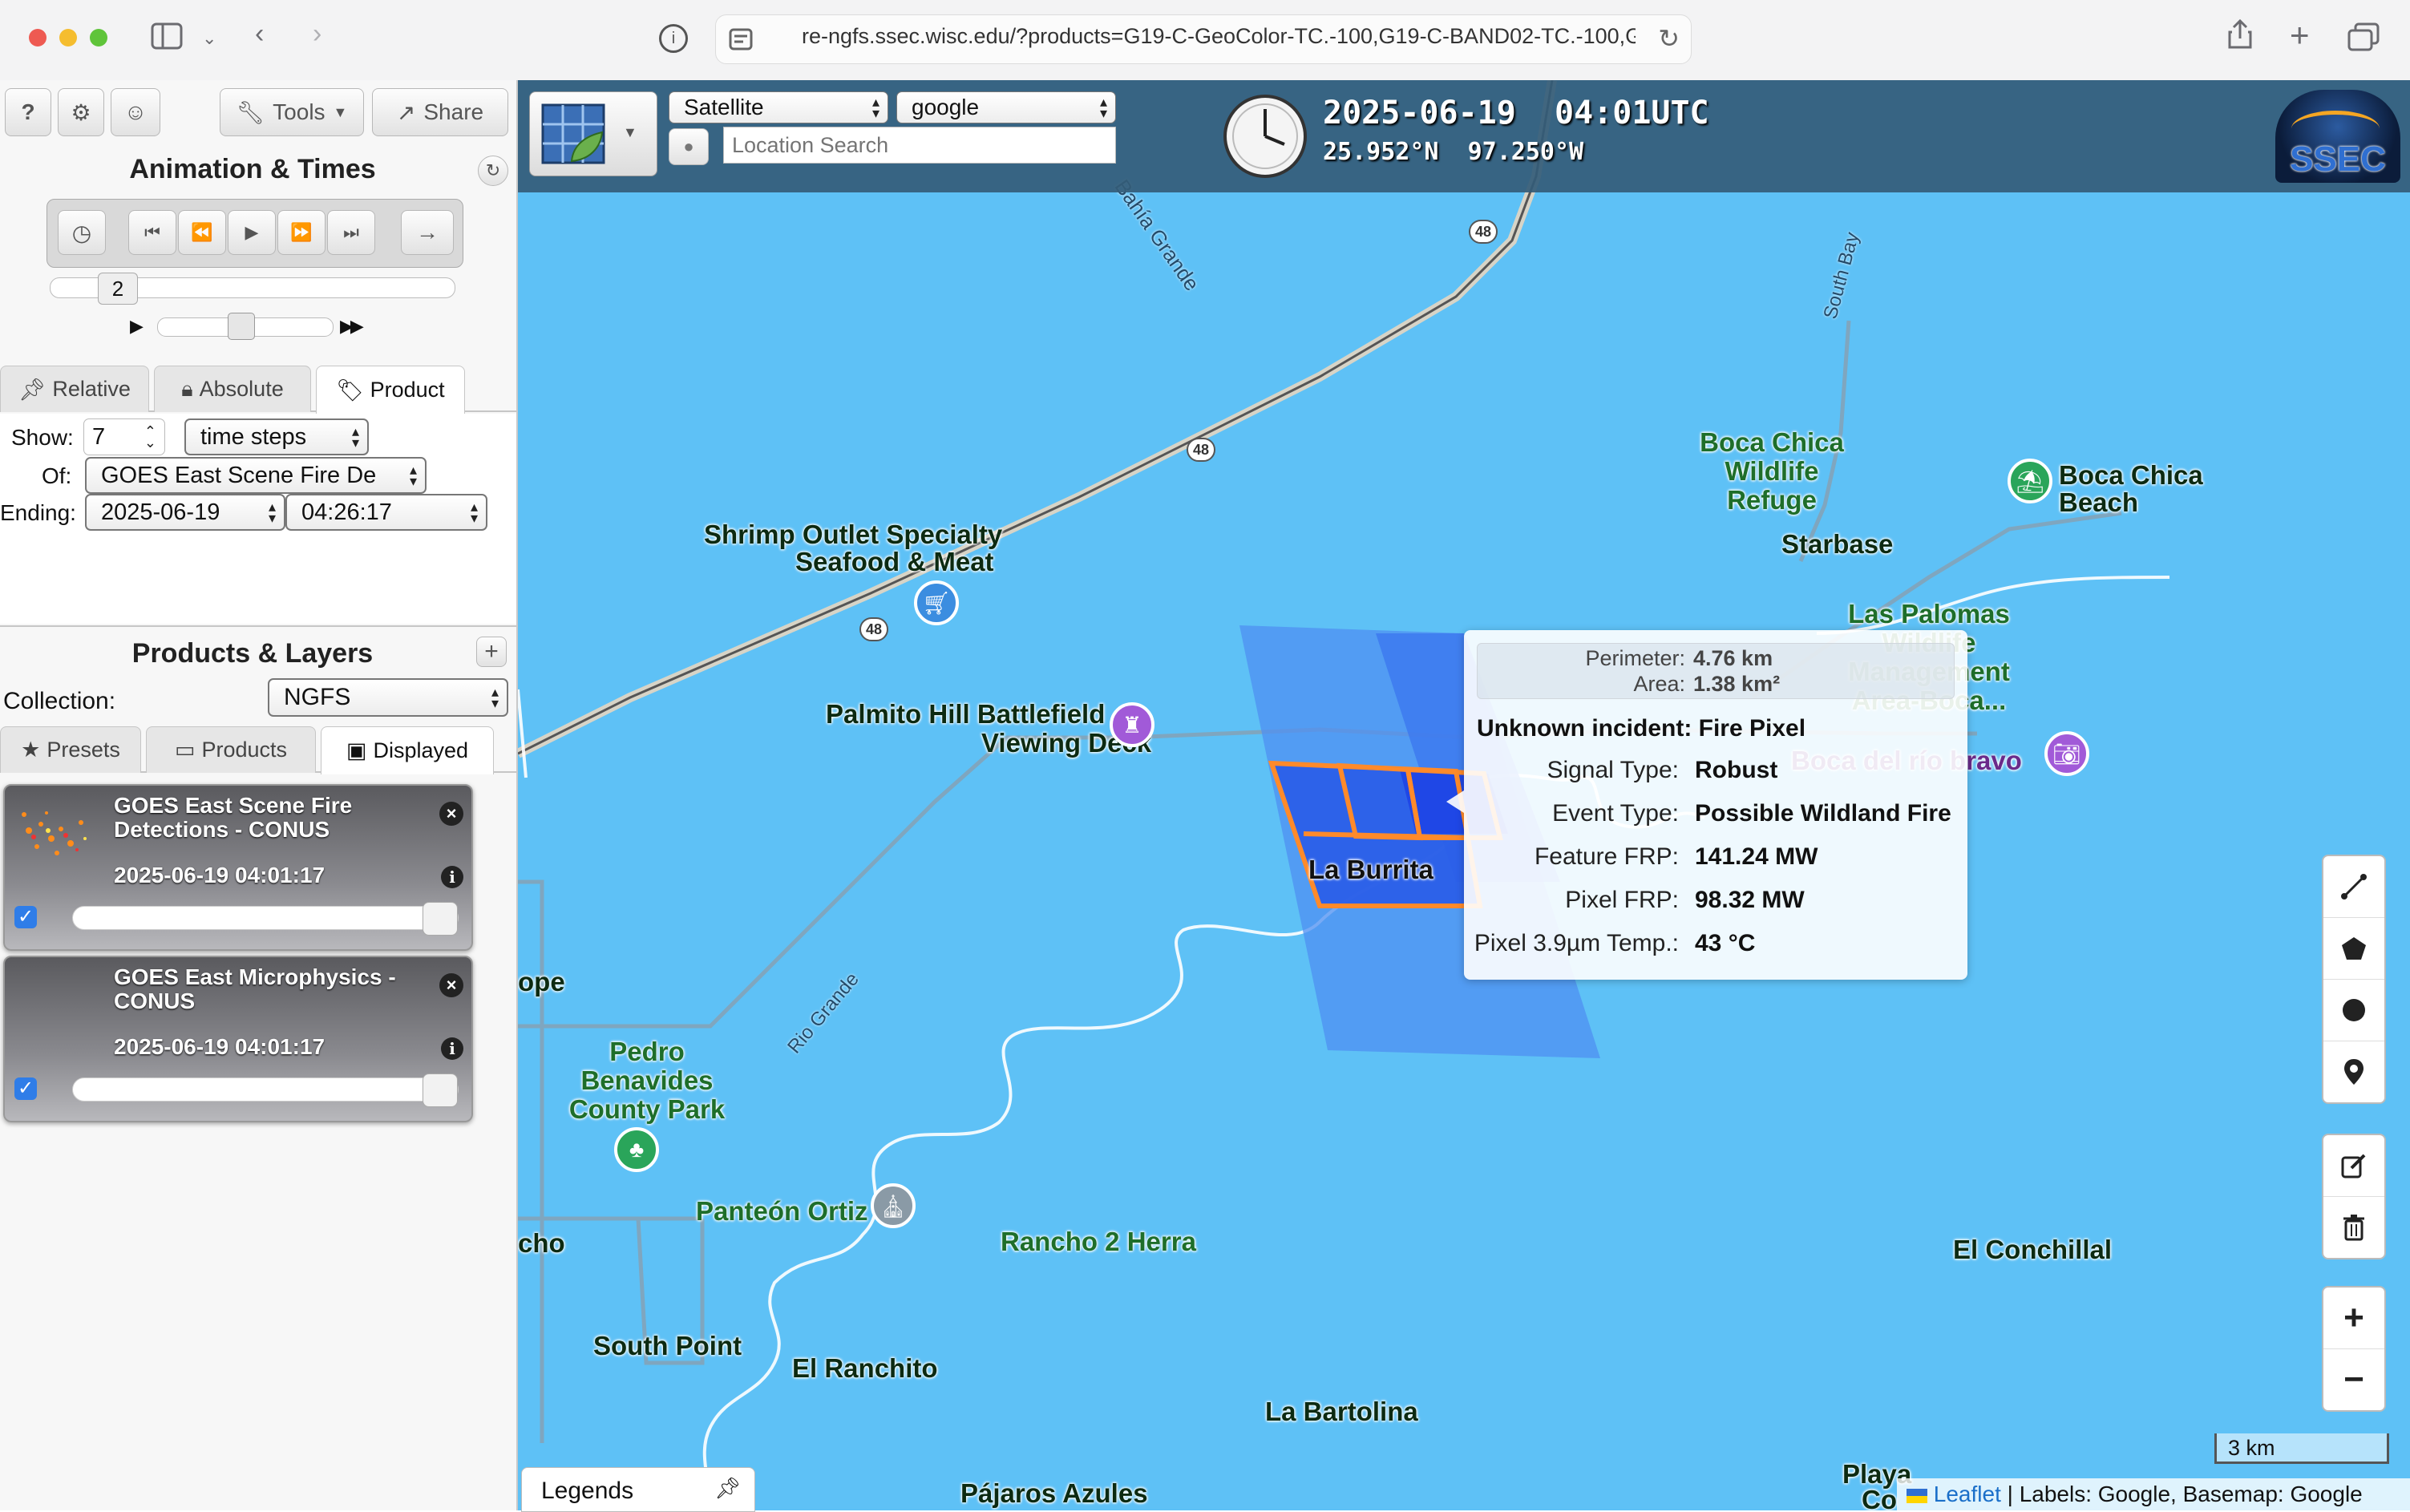  What do you see at coordinates (1622, 900) in the screenshot?
I see `popup-row-label: Pixel FRP:` at bounding box center [1622, 900].